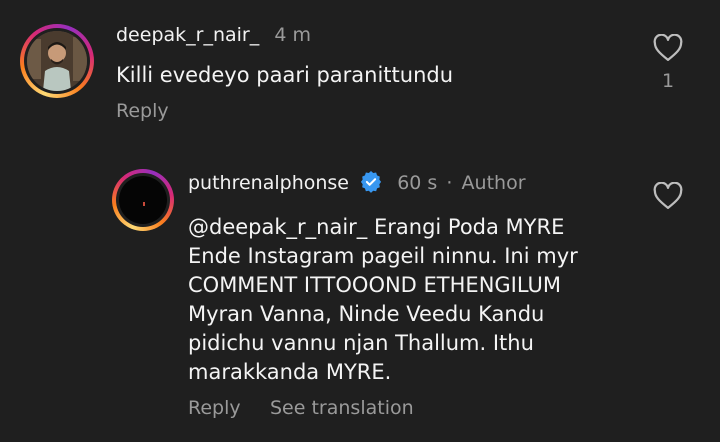 Image resolution: width=720 pixels, height=442 pixels. I want to click on like-count: 1, so click(668, 81).